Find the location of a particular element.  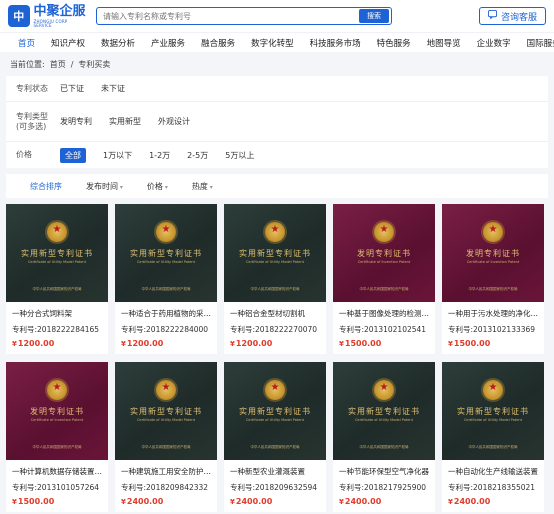

card-body: 一种节能环保型空气净化器 专利号:2018217925900 ¥2400.00 is located at coordinates (384, 483).